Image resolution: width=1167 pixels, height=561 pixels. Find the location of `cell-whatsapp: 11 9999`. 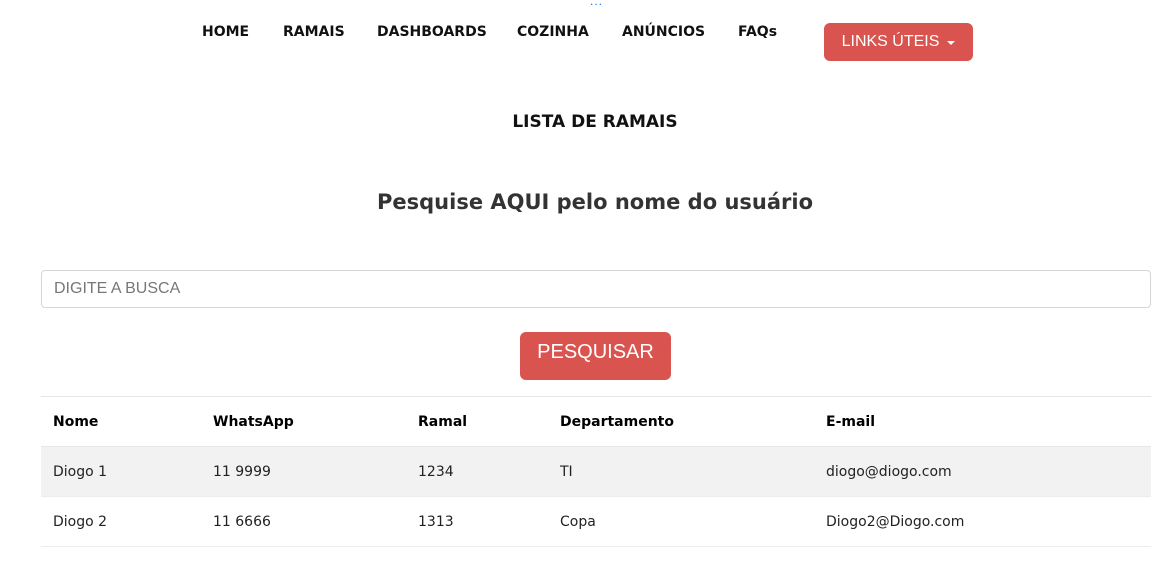

cell-whatsapp: 11 9999 is located at coordinates (303, 471).